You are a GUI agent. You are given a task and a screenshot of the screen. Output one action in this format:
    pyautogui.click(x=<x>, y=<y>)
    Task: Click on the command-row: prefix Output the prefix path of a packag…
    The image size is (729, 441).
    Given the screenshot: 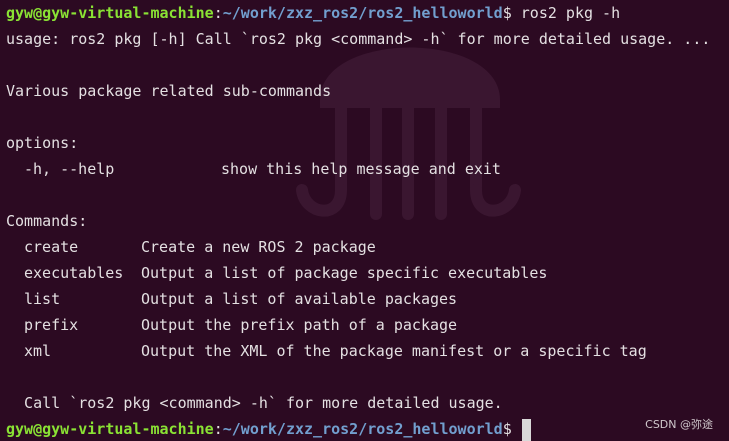 What is the action you would take?
    pyautogui.click(x=367, y=325)
    